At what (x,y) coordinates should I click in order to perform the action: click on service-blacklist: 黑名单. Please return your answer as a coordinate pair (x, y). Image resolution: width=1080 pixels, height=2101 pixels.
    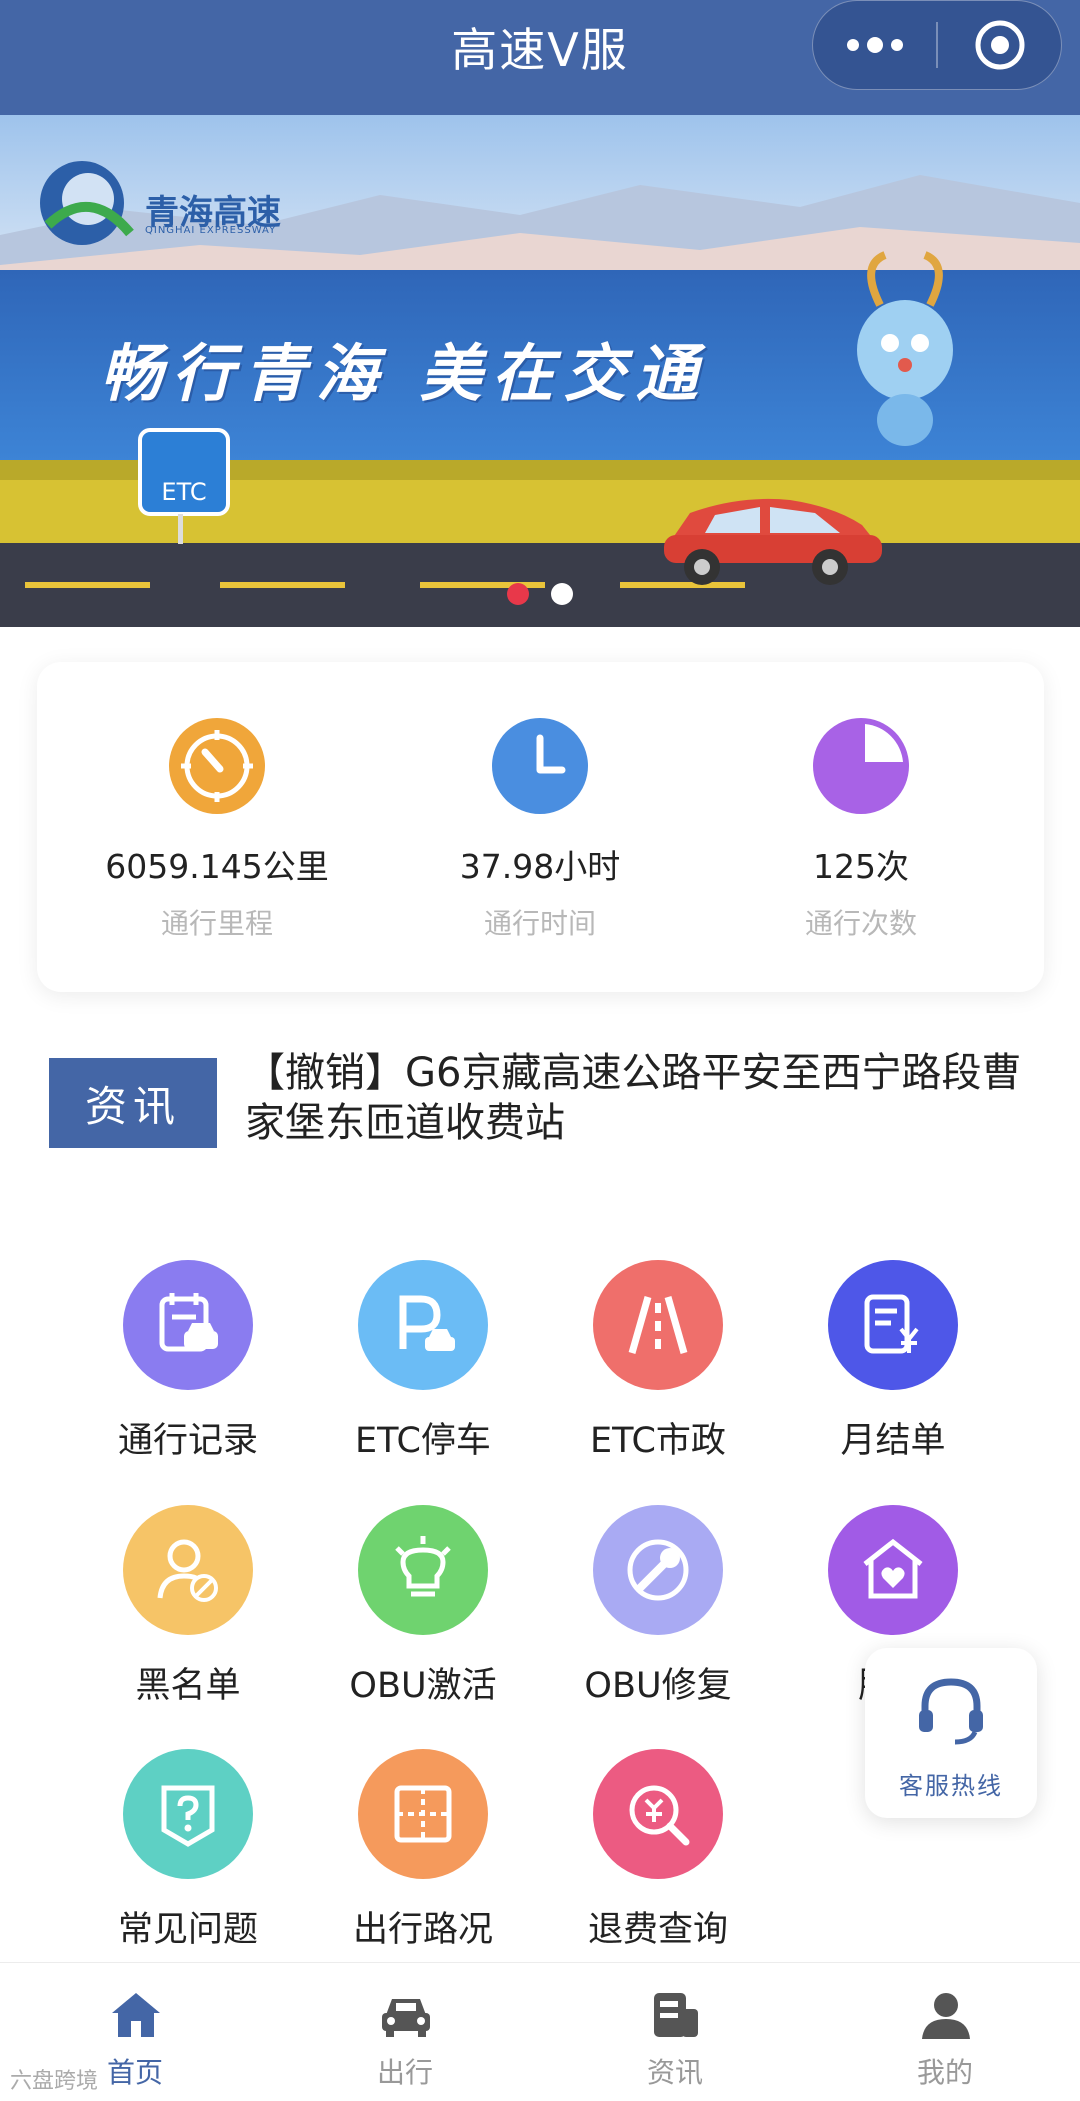
    Looking at the image, I should click on (188, 1605).